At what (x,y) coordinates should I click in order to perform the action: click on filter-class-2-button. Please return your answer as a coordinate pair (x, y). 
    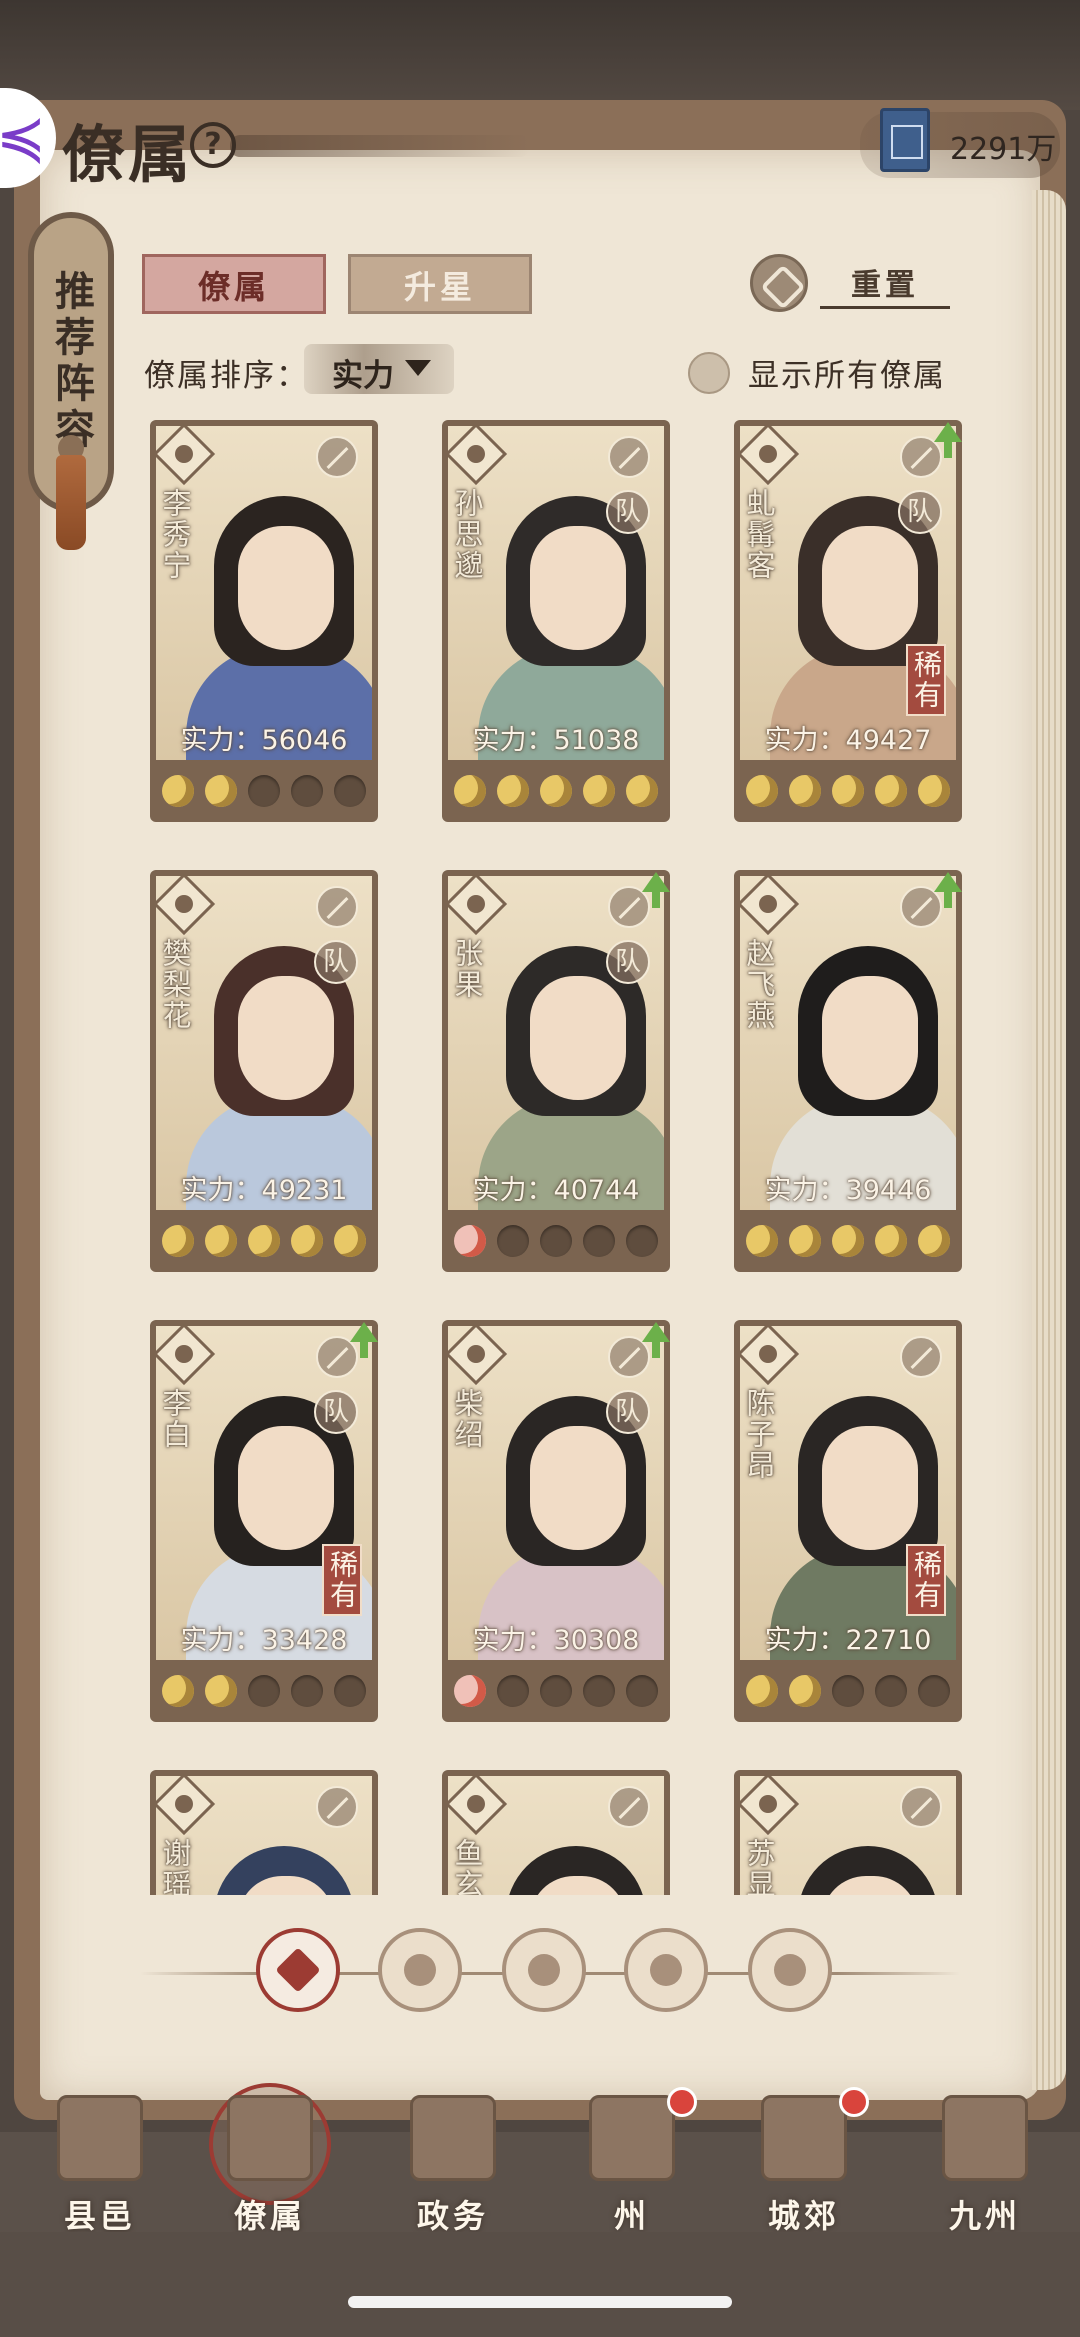
    Looking at the image, I should click on (544, 1970).